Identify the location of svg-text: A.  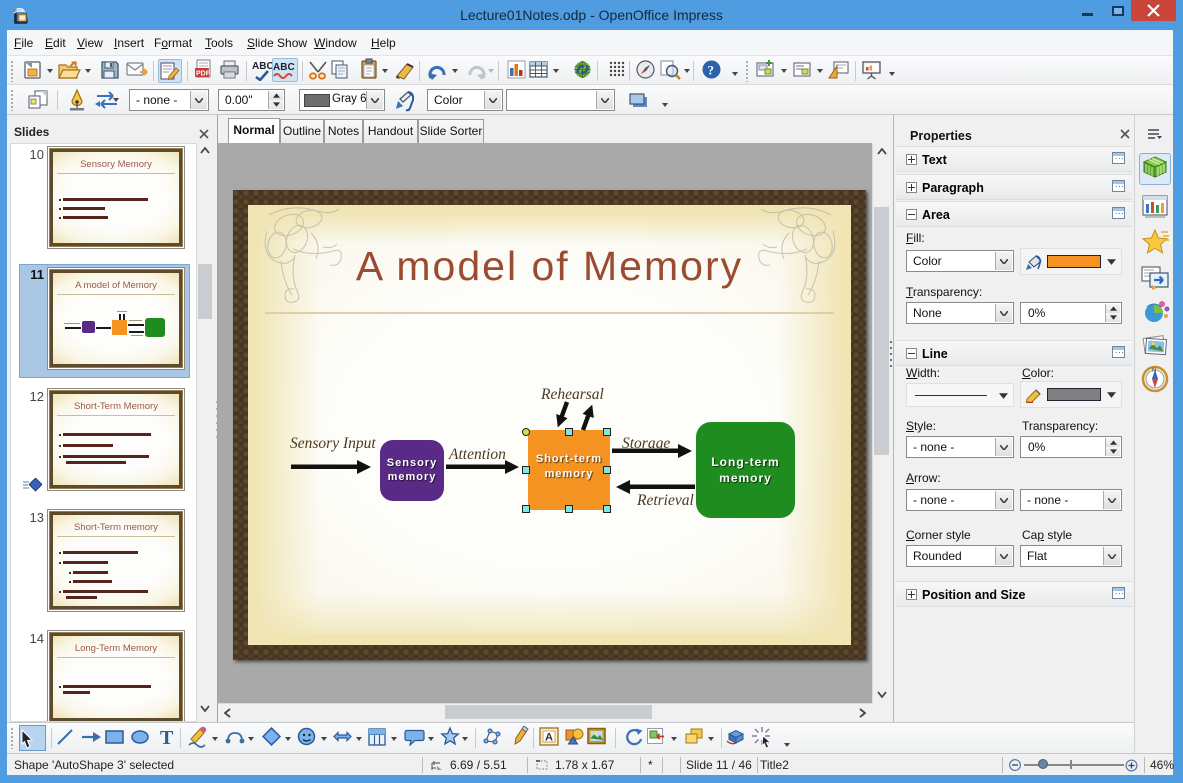
(549, 738).